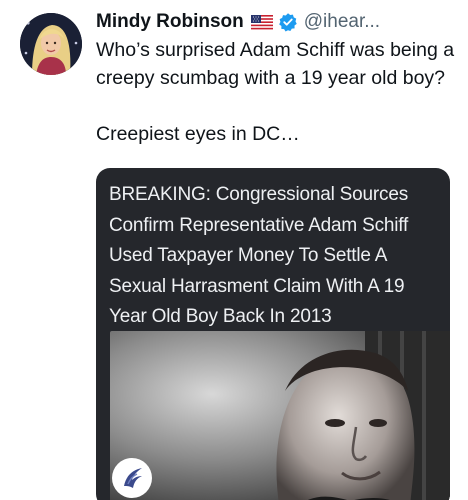 Image resolution: width=468 pixels, height=500 pixels. What do you see at coordinates (261, 22) in the screenshot?
I see `us-flag-icon` at bounding box center [261, 22].